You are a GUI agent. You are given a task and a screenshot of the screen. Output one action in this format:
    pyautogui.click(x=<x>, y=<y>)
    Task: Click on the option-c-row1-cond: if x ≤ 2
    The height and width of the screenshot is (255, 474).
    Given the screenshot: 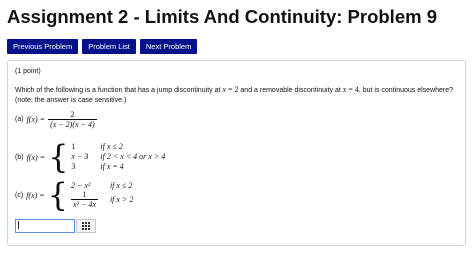 What is the action you would take?
    pyautogui.click(x=121, y=185)
    